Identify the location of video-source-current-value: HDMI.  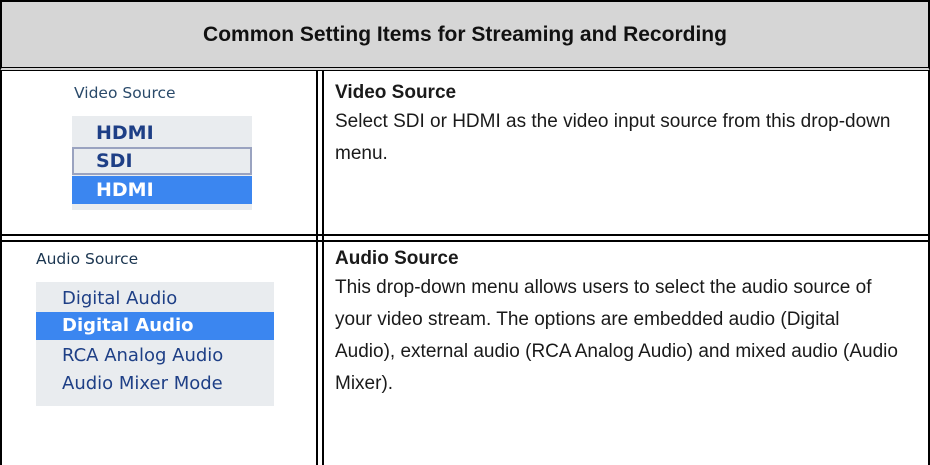
(125, 133).